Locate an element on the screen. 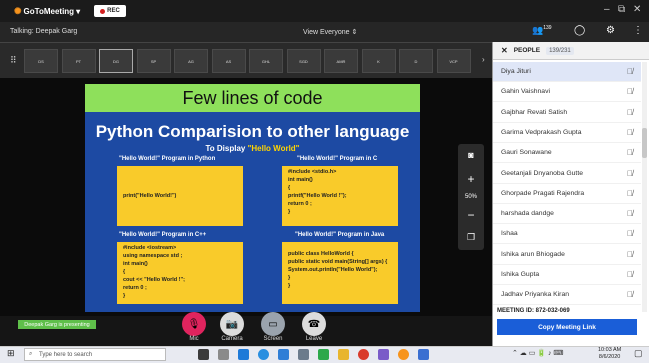 Image resolution: width=649 pixels, height=363 pixels. people-list-item: Garima Vedprakash Gupta 🎙̸ is located at coordinates (567, 133).